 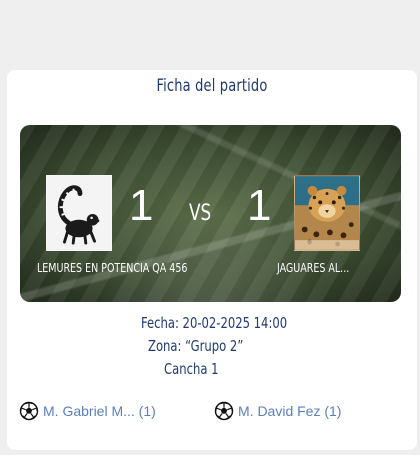 I want to click on match-field: Cancha 1, so click(x=191, y=369).